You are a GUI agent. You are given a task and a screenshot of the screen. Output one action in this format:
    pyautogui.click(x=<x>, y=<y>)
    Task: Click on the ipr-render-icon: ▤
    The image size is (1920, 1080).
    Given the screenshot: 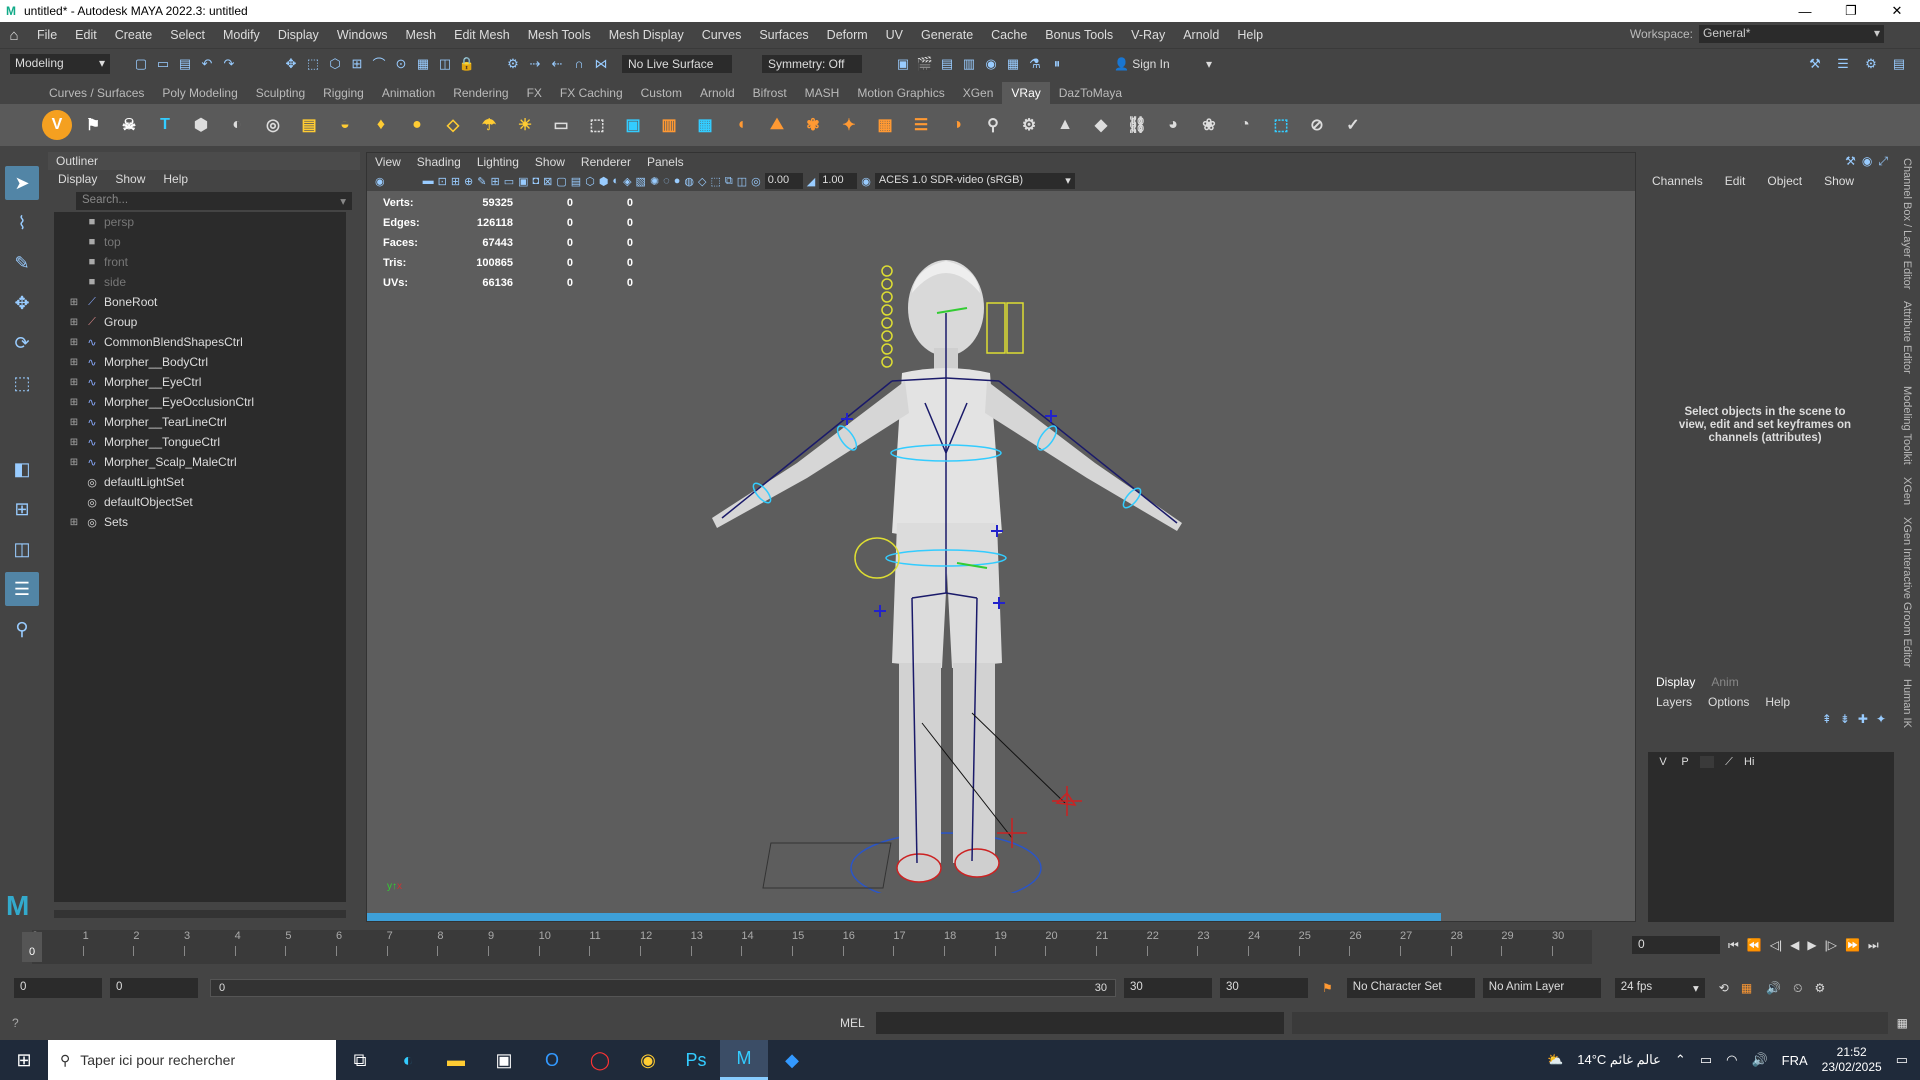 What is the action you would take?
    pyautogui.click(x=947, y=64)
    